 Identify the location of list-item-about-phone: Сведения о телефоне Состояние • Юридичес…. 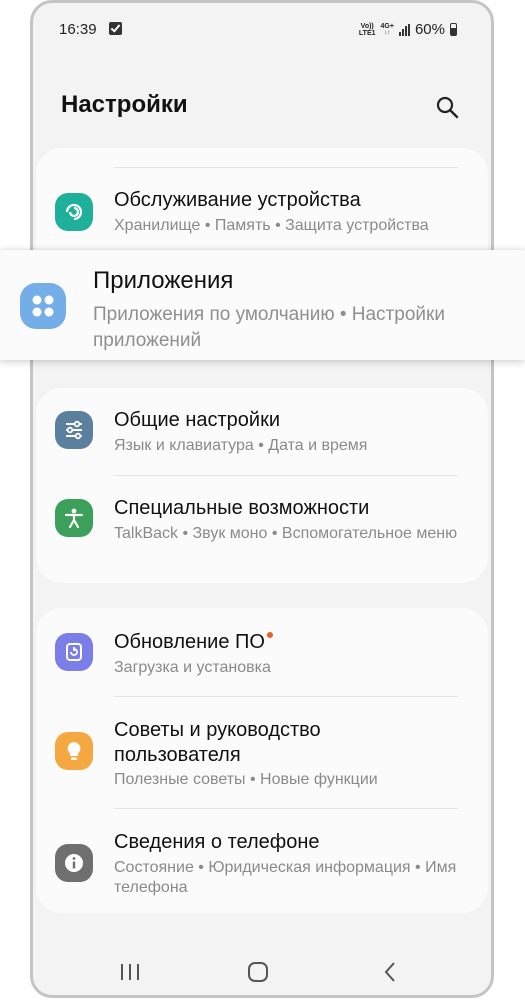
(262, 865).